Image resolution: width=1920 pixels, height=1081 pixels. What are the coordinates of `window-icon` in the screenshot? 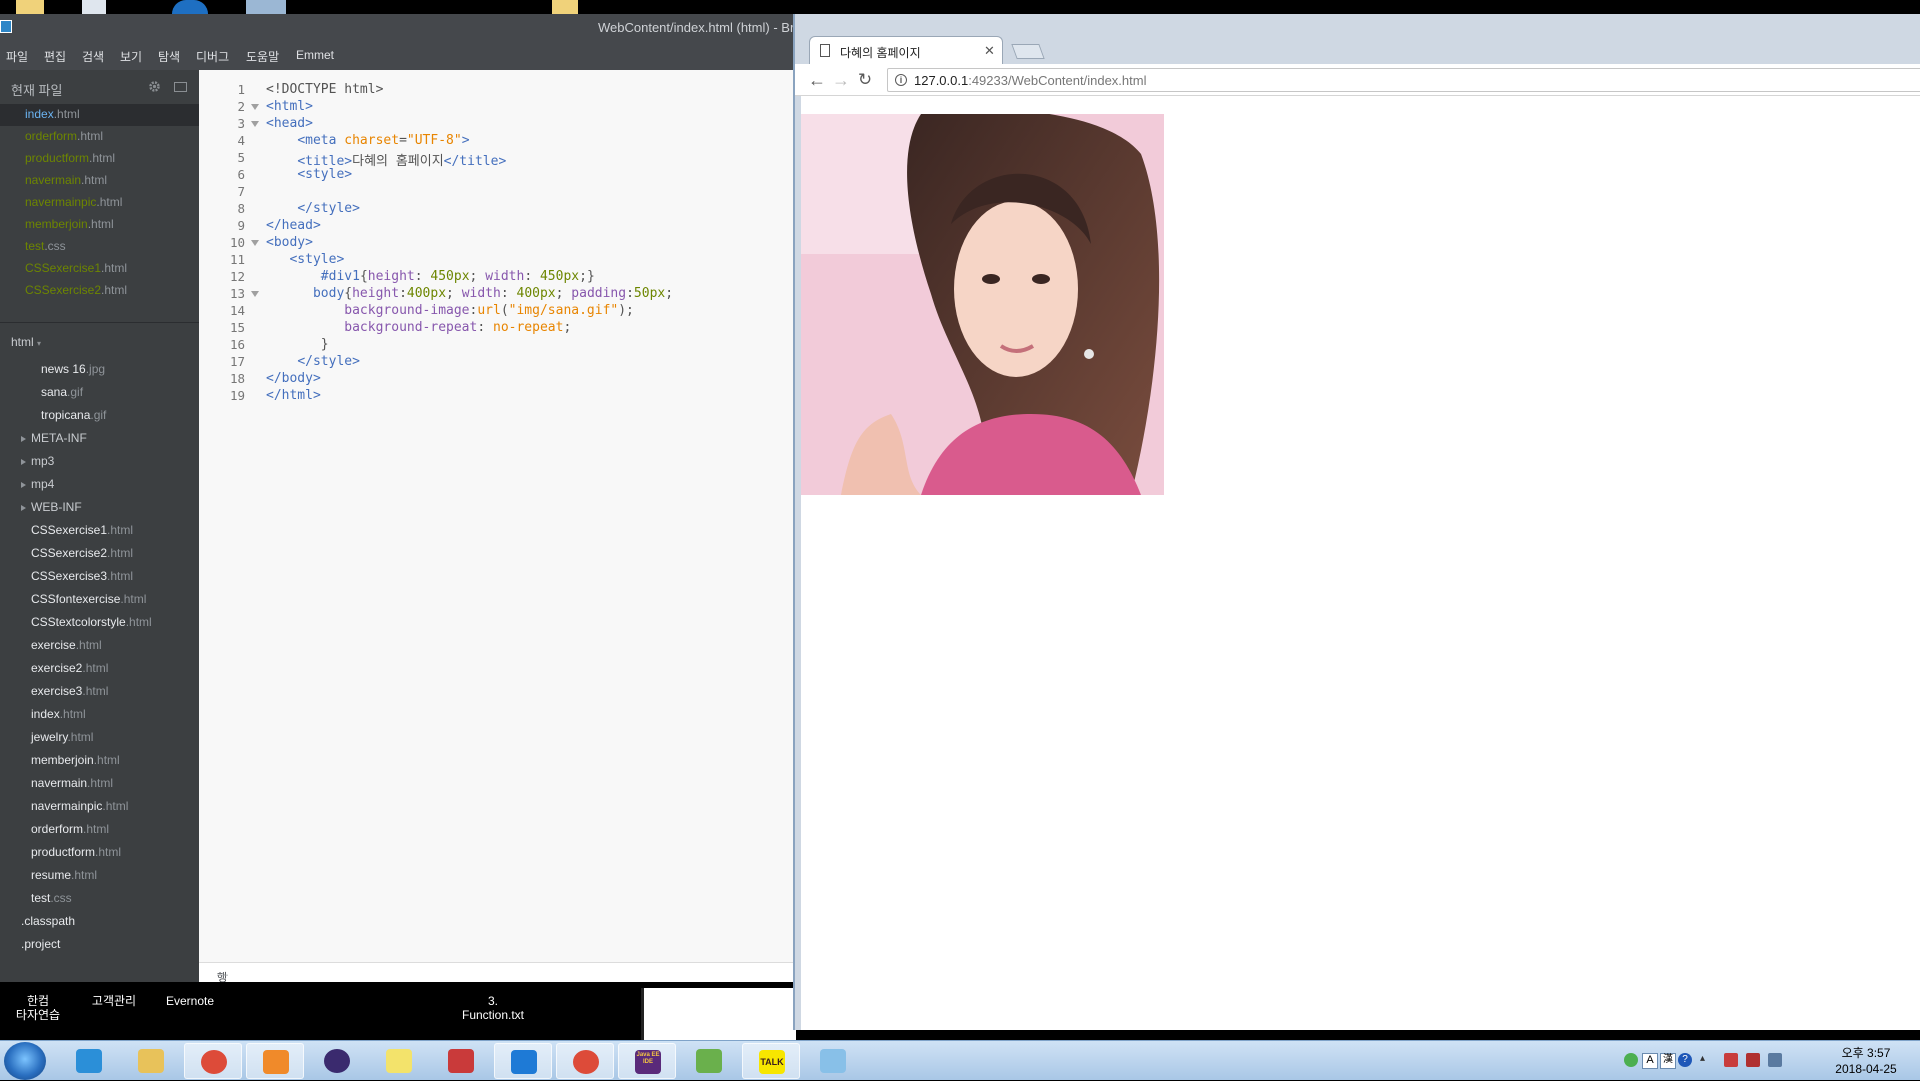 It's located at (266, 7).